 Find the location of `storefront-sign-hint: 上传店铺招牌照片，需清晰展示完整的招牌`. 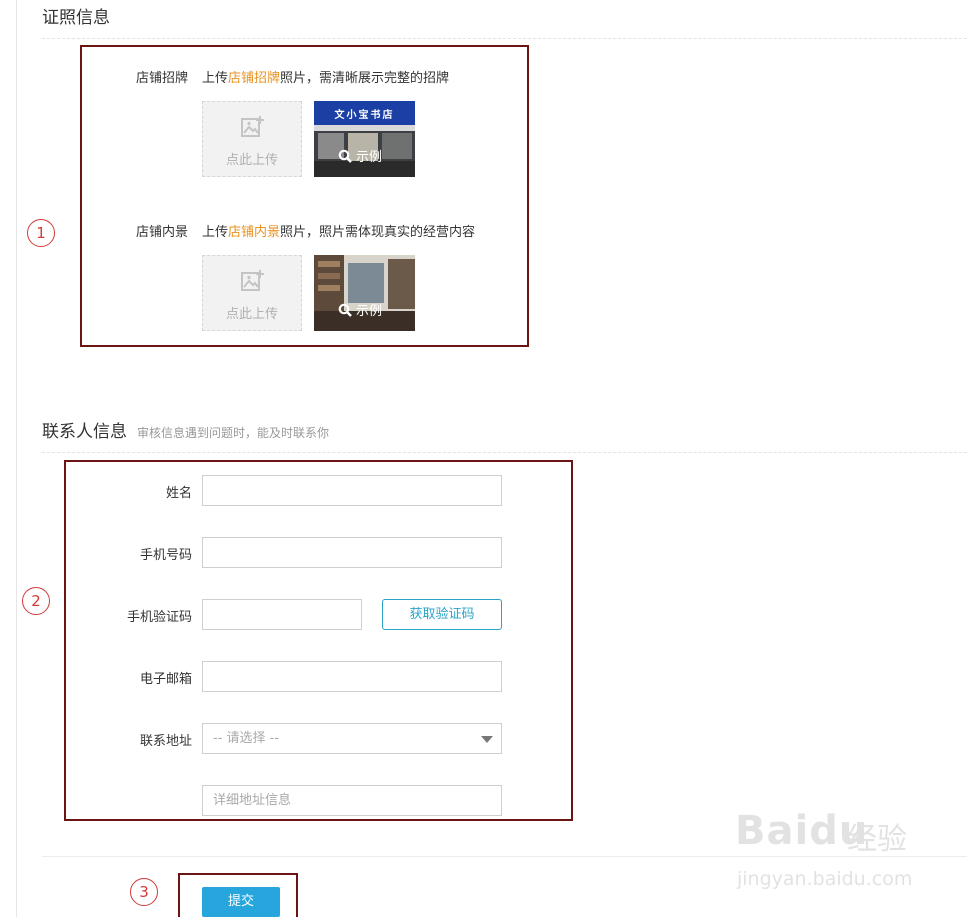

storefront-sign-hint: 上传店铺招牌照片，需清晰展示完整的招牌 is located at coordinates (326, 78).